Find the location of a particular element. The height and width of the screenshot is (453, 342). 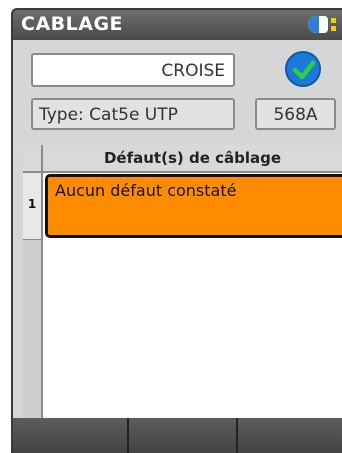

screen-title: CABLAGE is located at coordinates (72, 24).